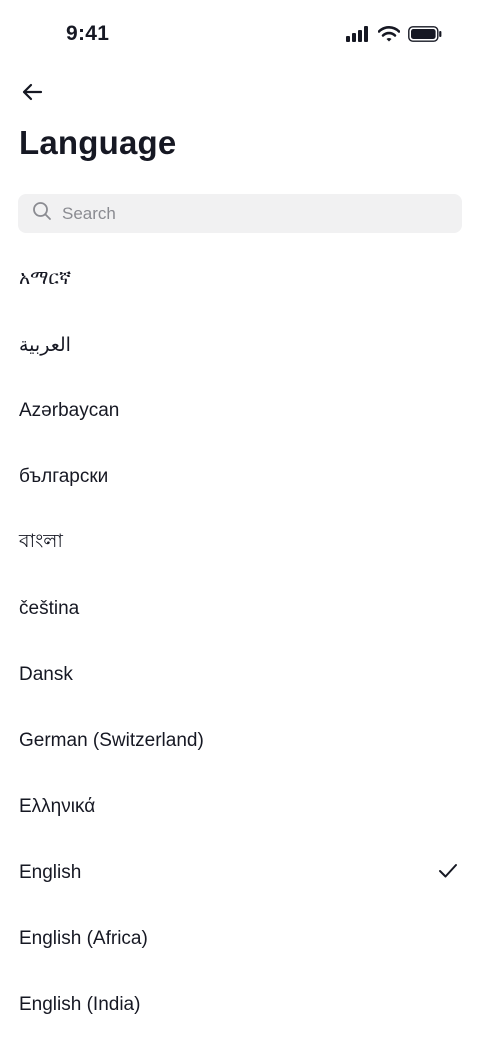  Describe the element at coordinates (448, 873) in the screenshot. I see `checkmark-icon` at that location.